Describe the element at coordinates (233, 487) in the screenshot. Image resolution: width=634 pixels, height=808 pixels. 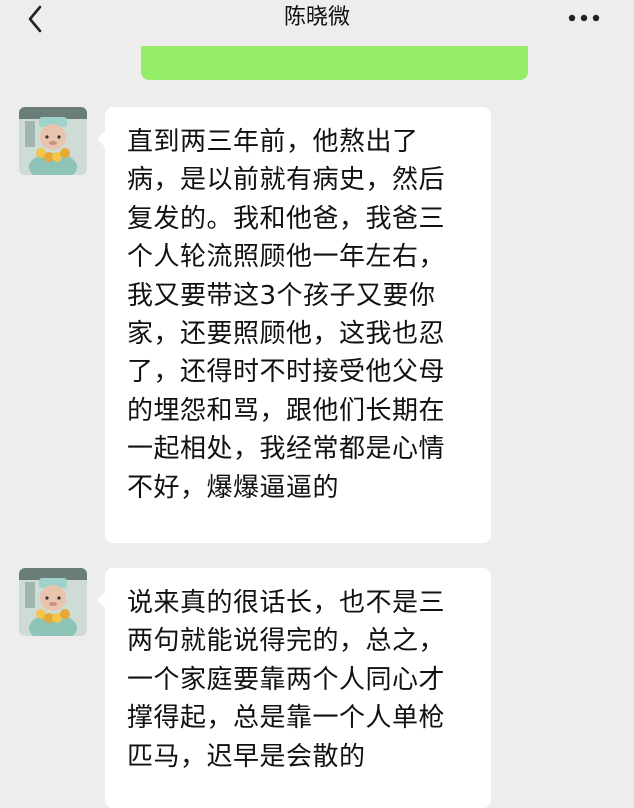
I see `message-line: 不好，爆爆逼逼的` at that location.